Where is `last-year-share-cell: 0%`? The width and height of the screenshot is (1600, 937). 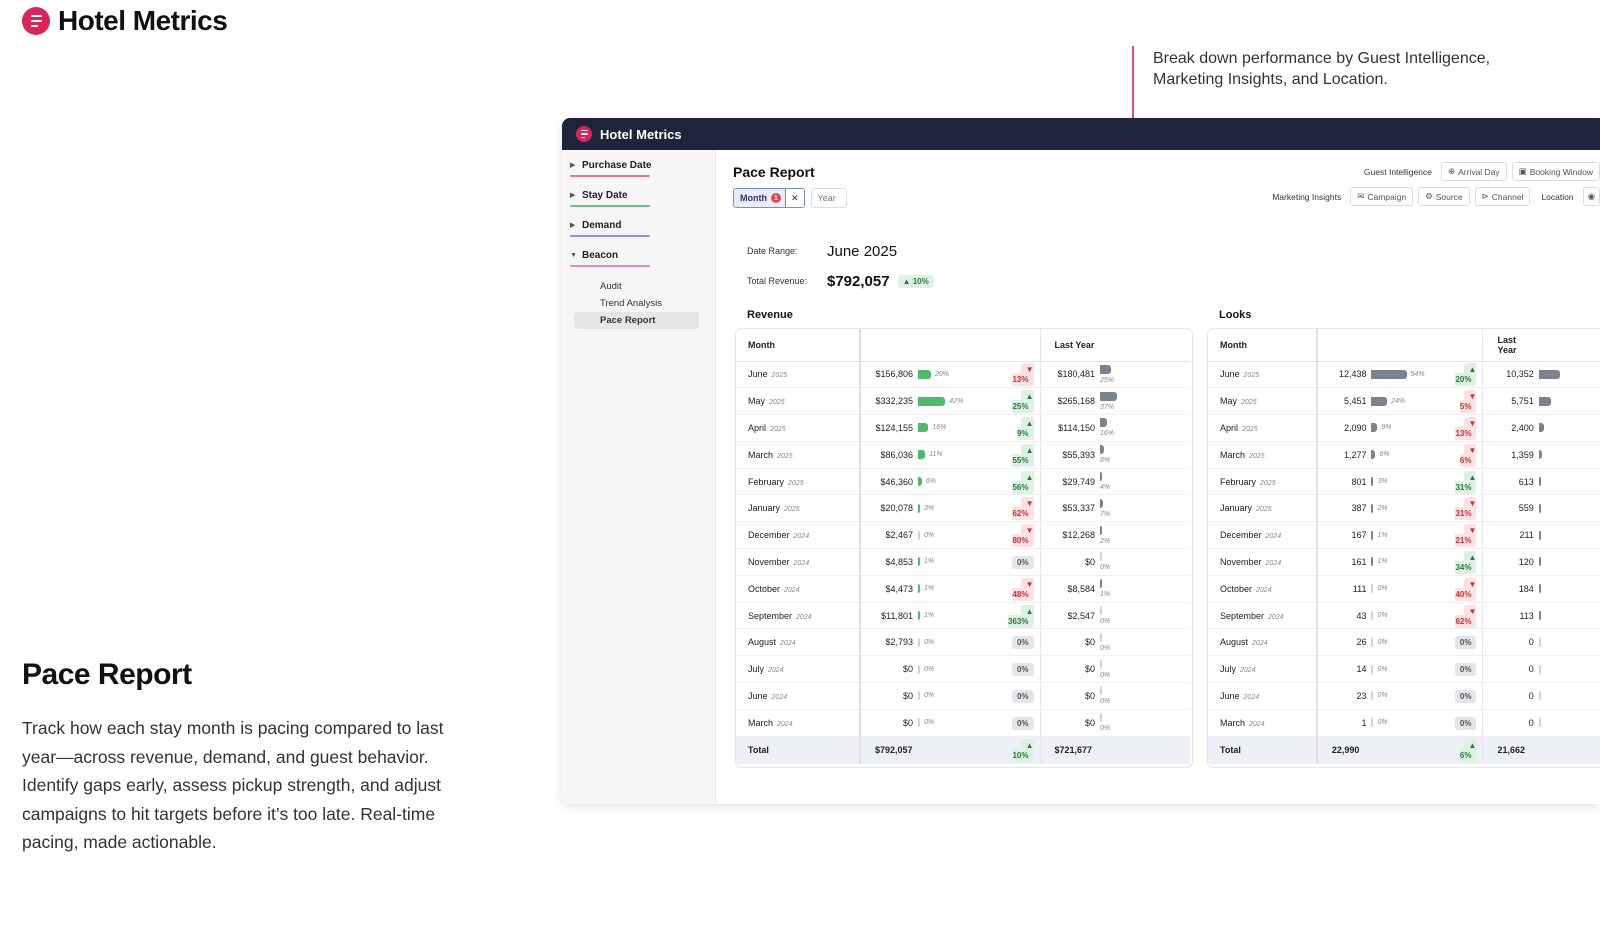 last-year-share-cell: 0% is located at coordinates (1145, 562).